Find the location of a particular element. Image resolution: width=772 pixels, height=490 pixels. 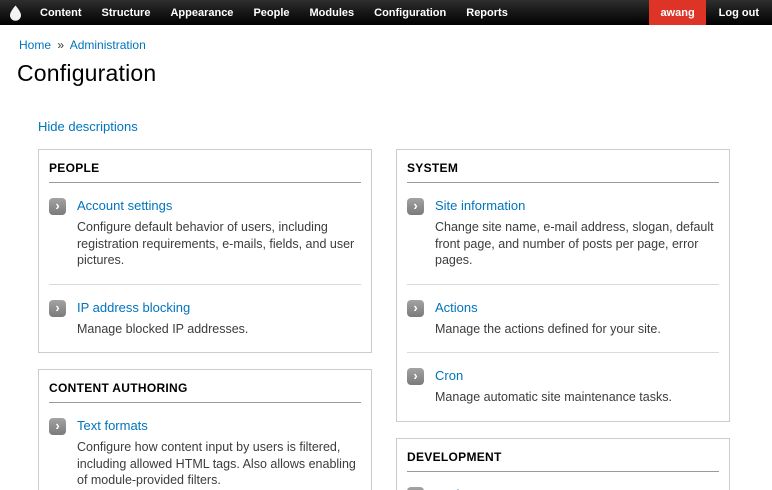

config-link-account-settings: Account settings is located at coordinates (124, 205).